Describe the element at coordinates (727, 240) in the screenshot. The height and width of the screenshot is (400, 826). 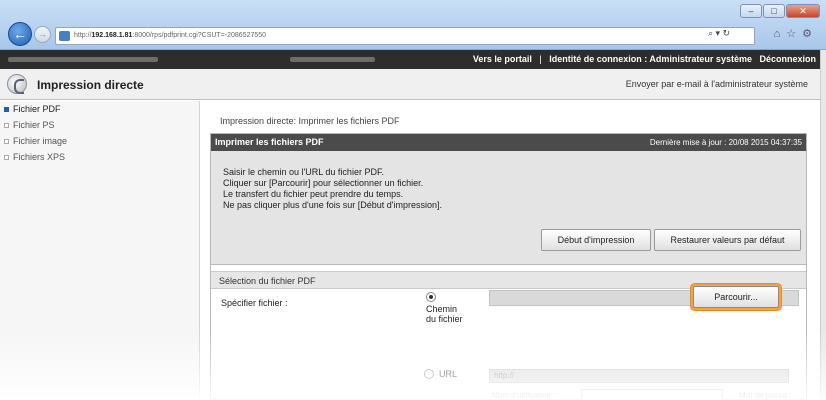
I see `reset-defaults-button: Restaurer valeurs par défaut` at that location.